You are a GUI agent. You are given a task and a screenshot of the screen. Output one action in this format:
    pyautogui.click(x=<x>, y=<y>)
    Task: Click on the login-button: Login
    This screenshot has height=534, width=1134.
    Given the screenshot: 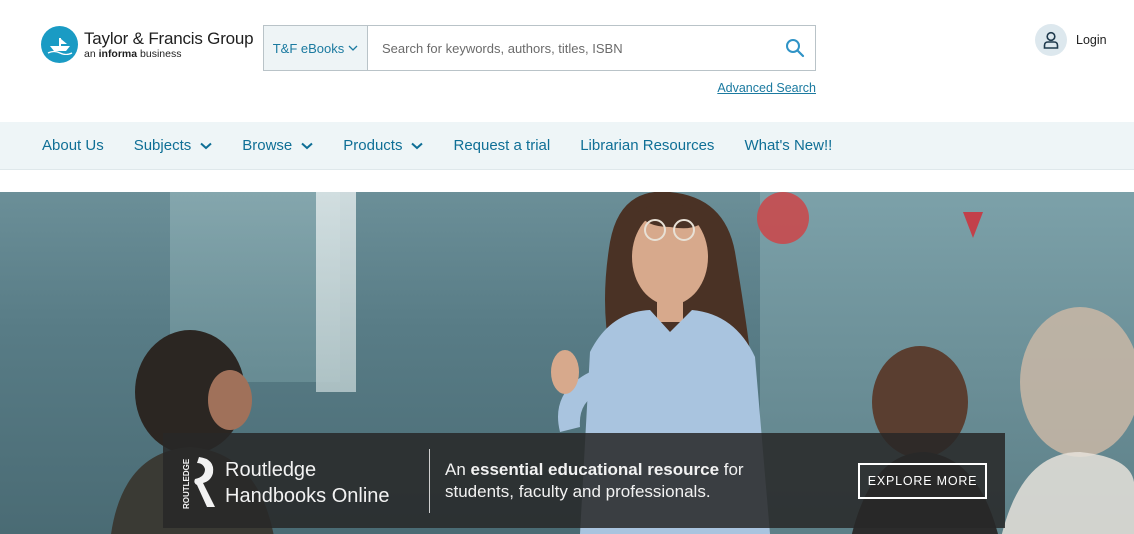 What is the action you would take?
    pyautogui.click(x=1071, y=40)
    